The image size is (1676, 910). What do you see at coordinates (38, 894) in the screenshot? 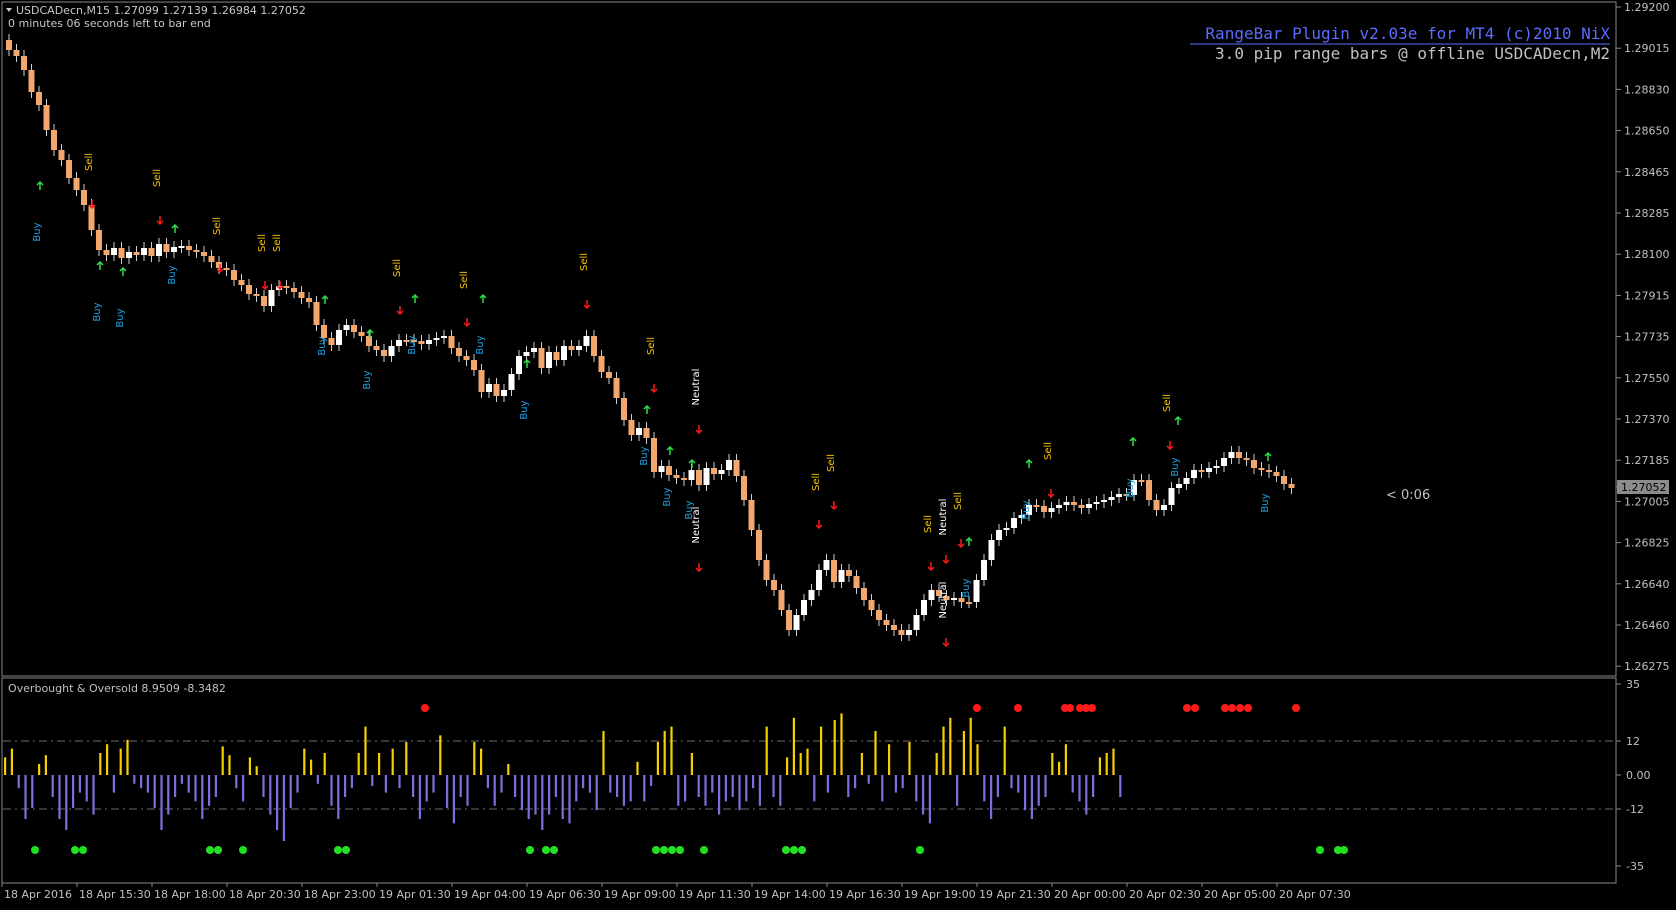
I see `time-tick-label: 18 Apr 2016` at bounding box center [38, 894].